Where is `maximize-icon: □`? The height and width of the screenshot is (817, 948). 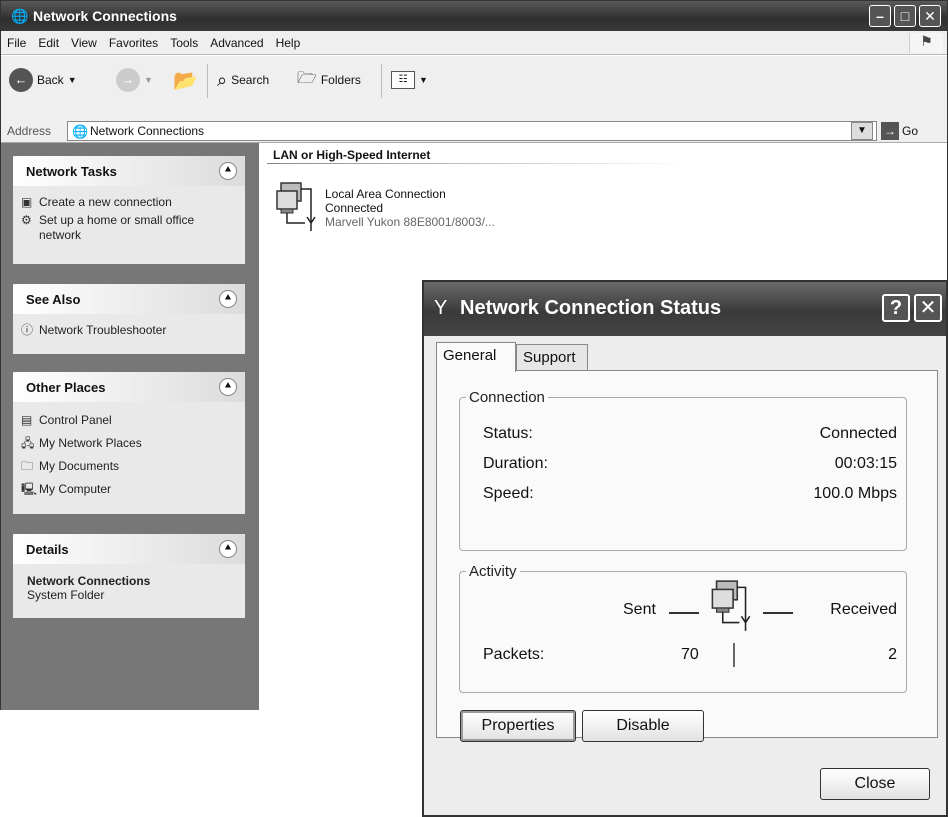
maximize-icon: □ is located at coordinates (905, 16).